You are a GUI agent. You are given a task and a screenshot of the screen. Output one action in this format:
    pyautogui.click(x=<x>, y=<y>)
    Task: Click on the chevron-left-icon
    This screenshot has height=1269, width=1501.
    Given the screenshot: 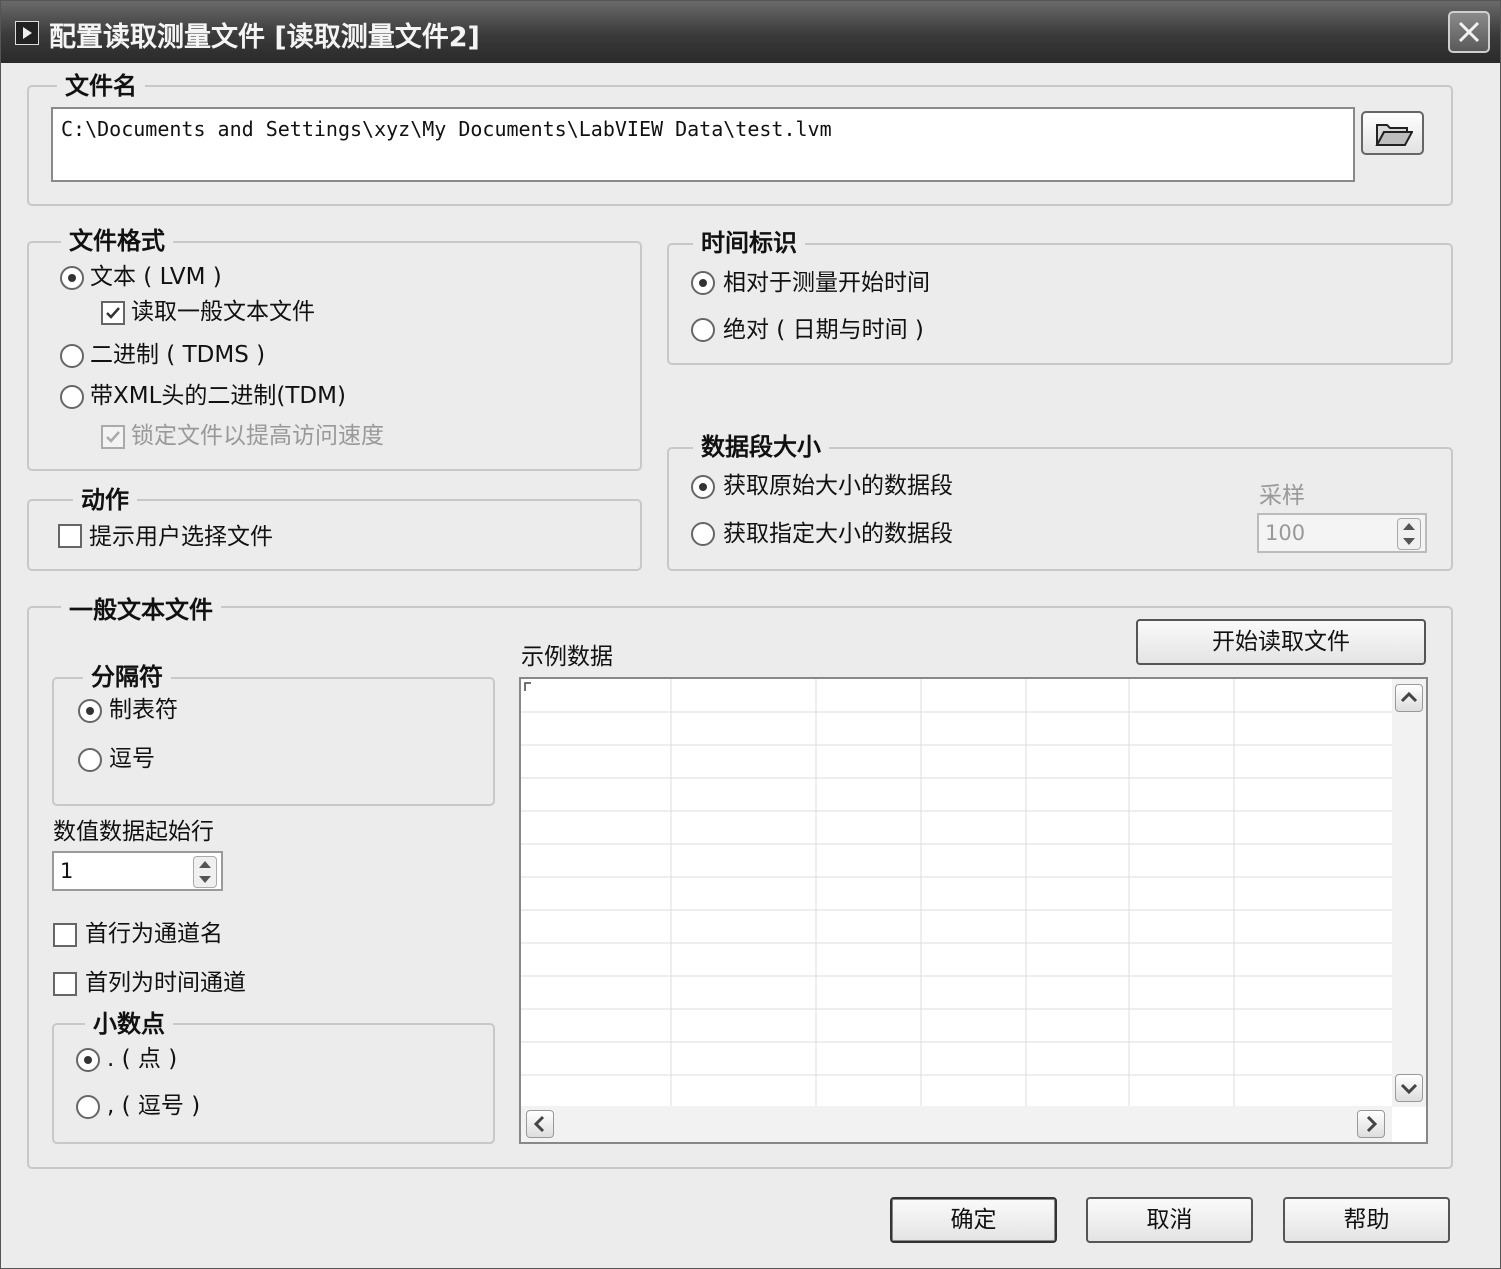 What is the action you would take?
    pyautogui.click(x=539, y=1124)
    